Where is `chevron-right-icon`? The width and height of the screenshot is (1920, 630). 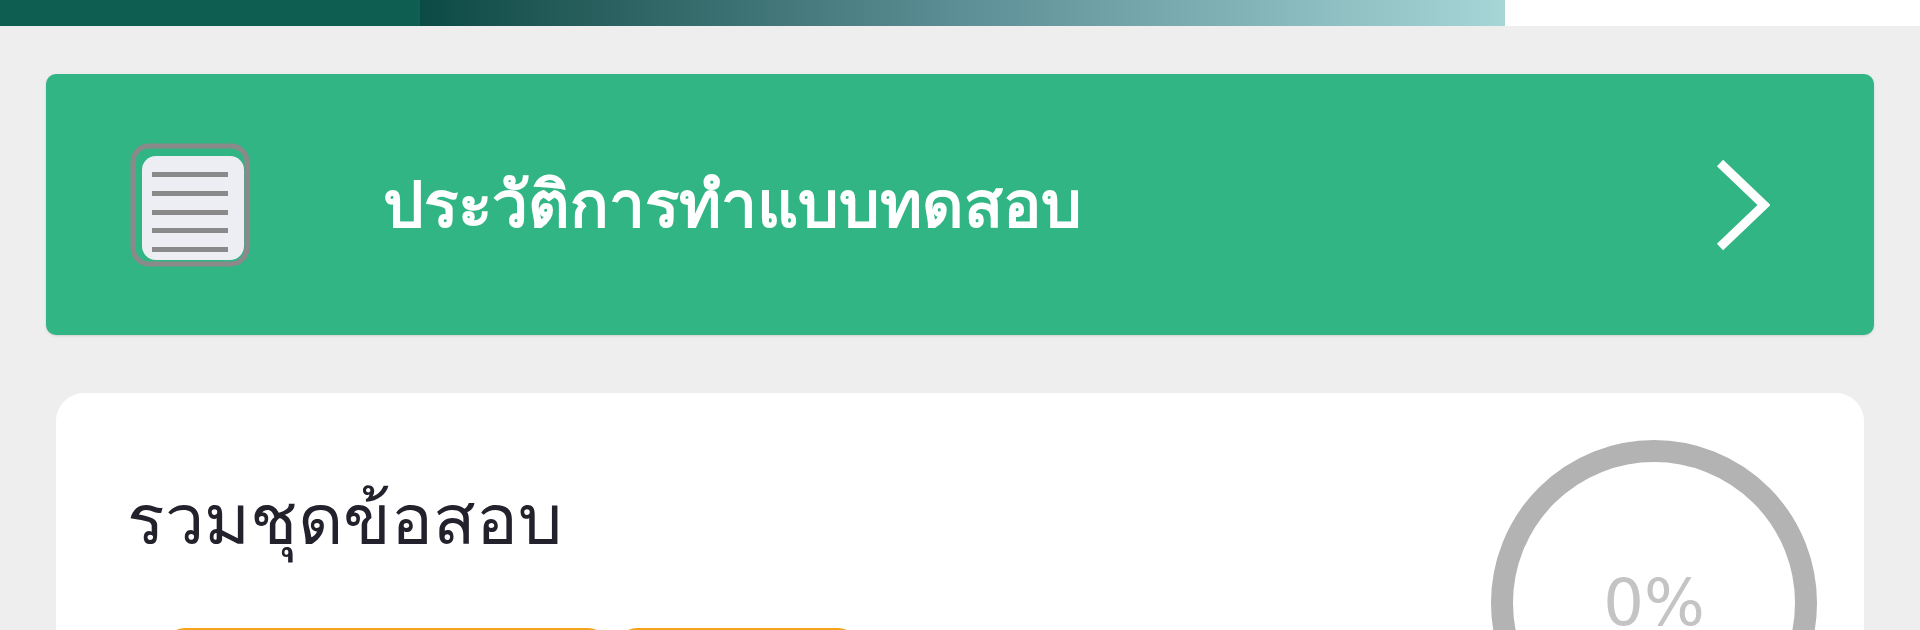 chevron-right-icon is located at coordinates (1742, 204).